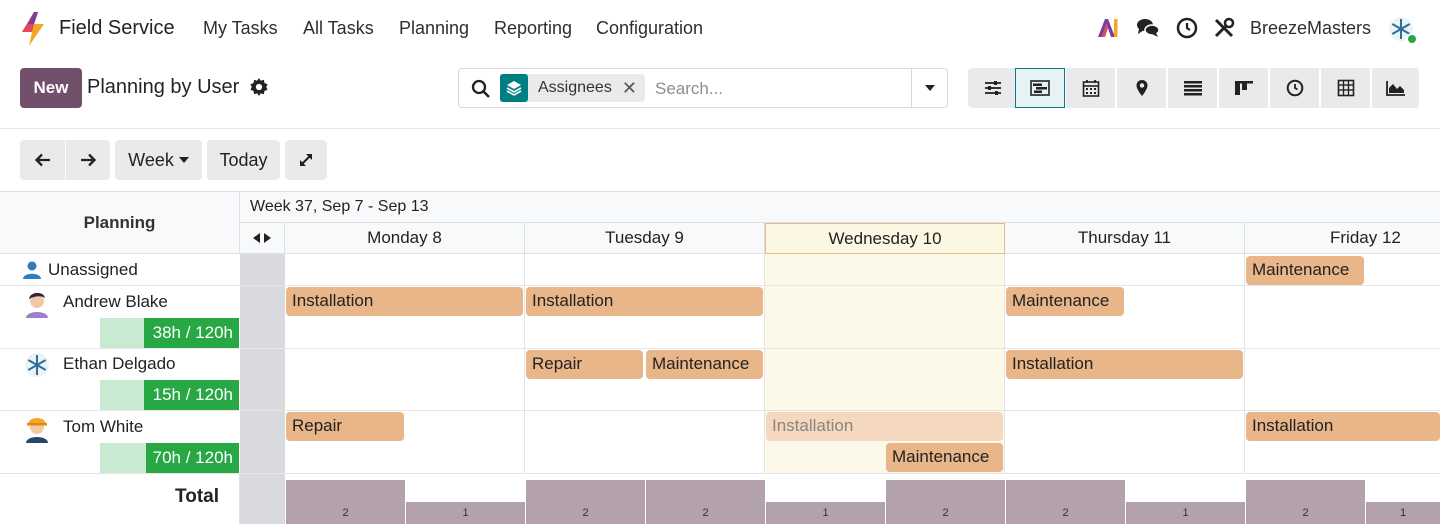 Image resolution: width=1440 pixels, height=524 pixels. I want to click on filter-settings-button, so click(993, 88).